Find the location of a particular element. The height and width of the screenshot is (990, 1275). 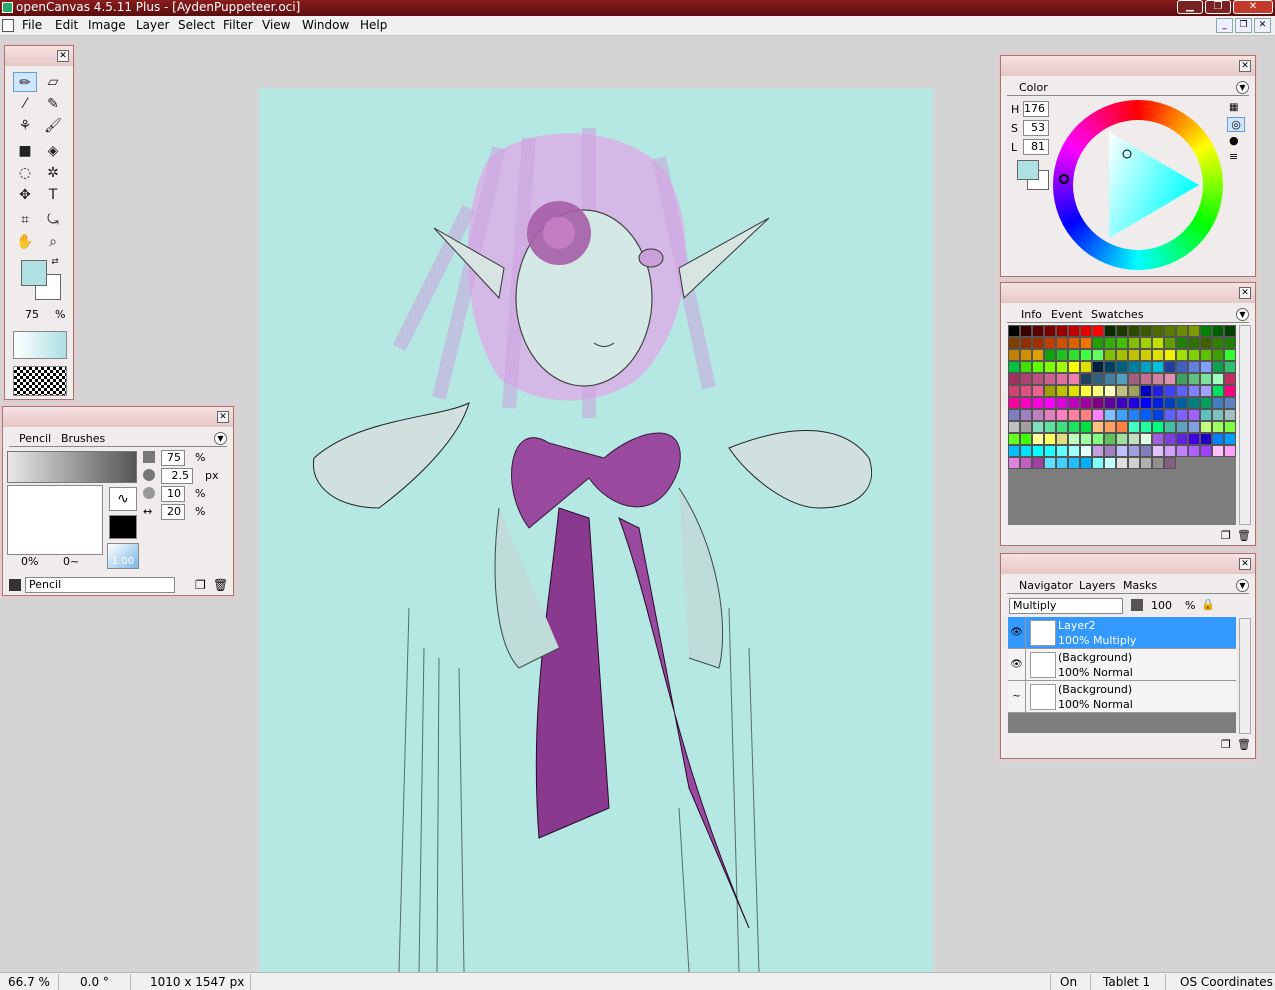

swatch-grid is located at coordinates (1122, 425).